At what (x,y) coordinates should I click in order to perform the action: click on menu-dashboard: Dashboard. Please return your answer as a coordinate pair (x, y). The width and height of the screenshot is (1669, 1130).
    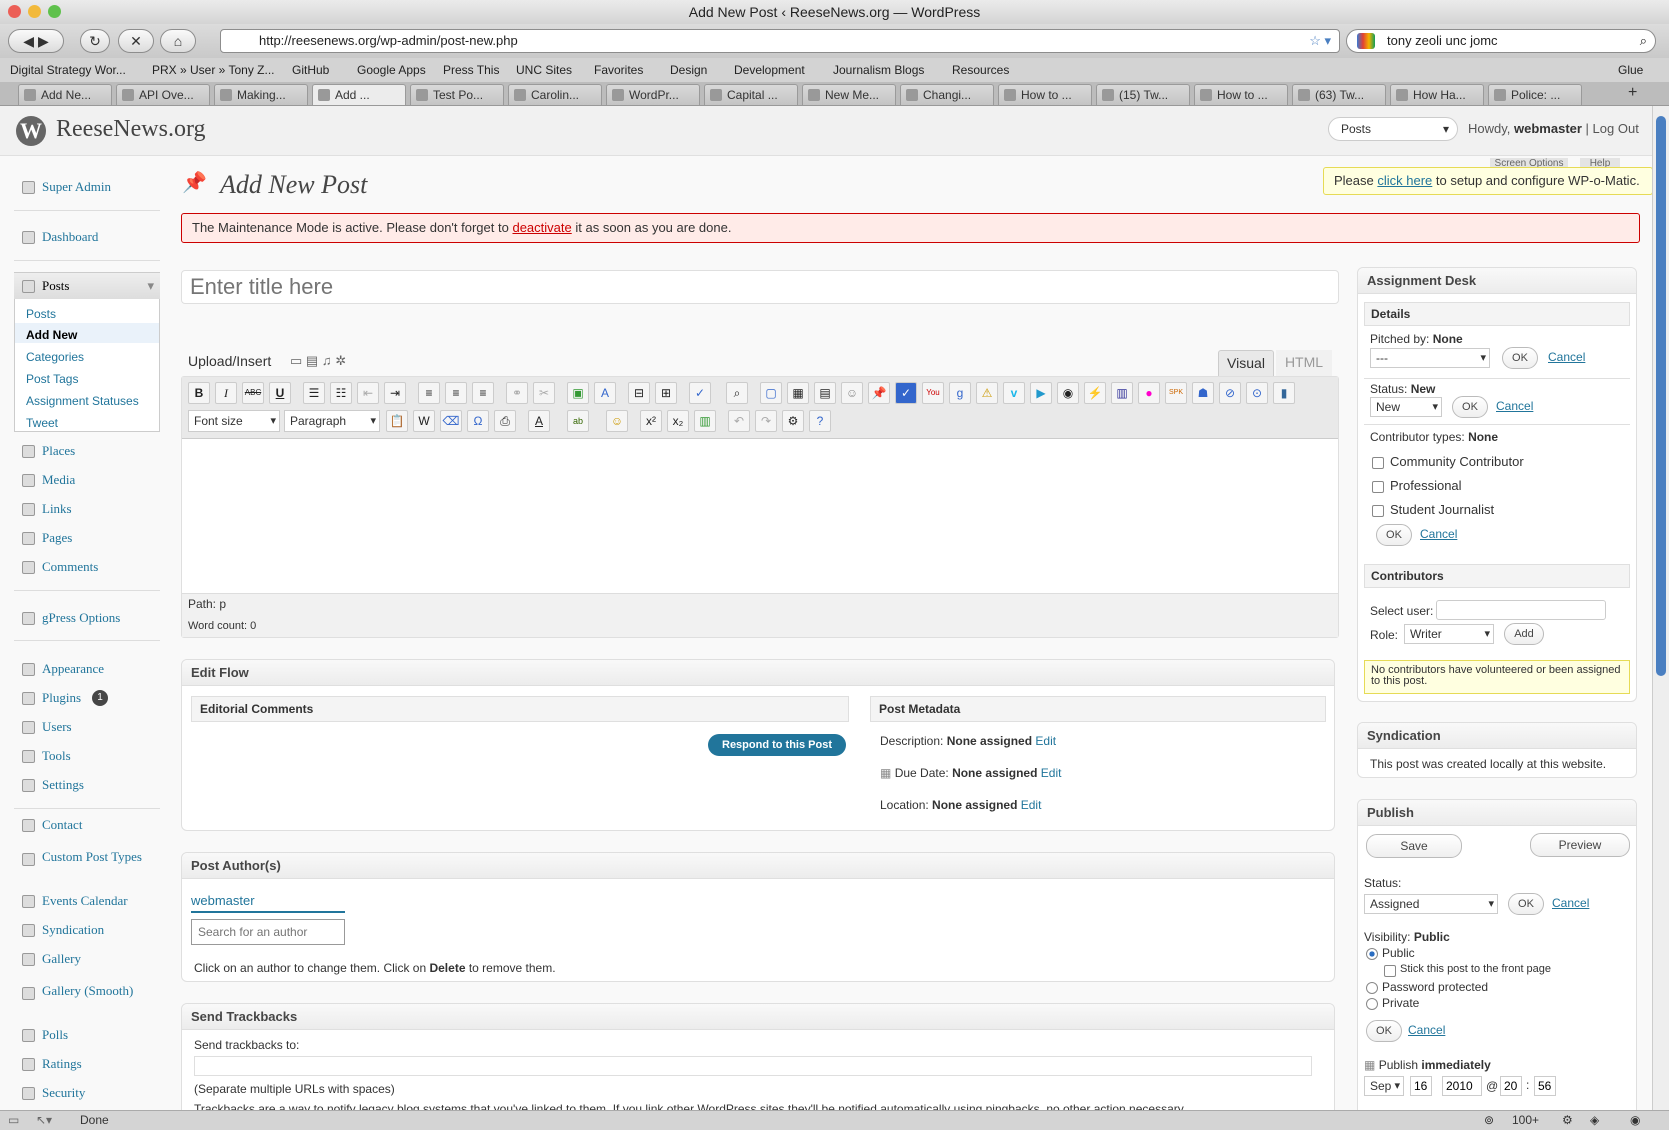
    Looking at the image, I should click on (87, 237).